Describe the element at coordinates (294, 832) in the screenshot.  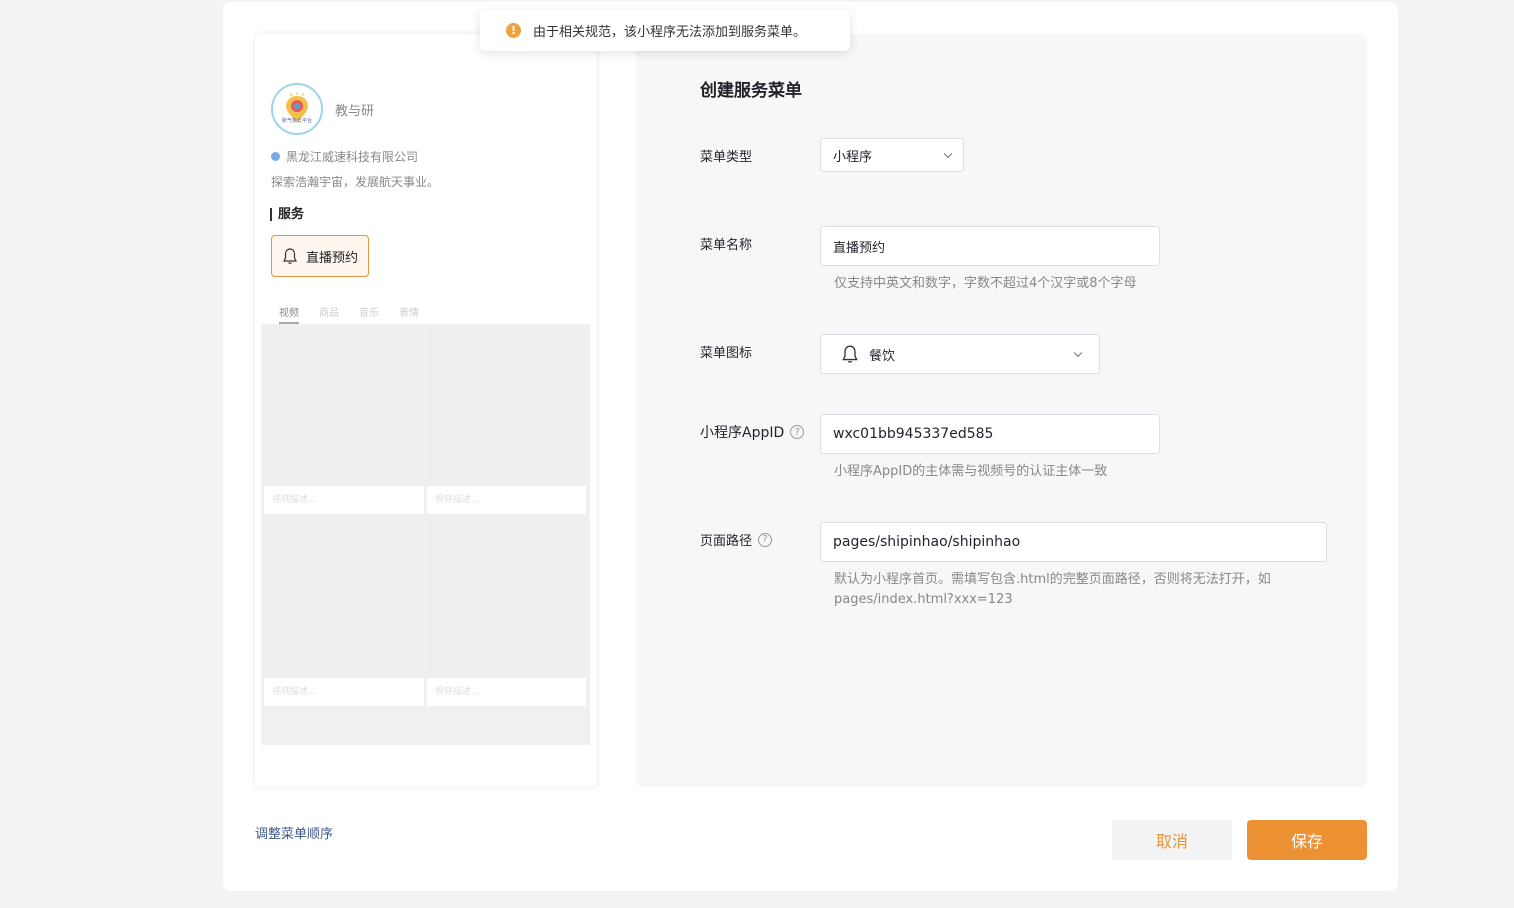
I see `reorder-menu-link: 调整菜单顺序` at that location.